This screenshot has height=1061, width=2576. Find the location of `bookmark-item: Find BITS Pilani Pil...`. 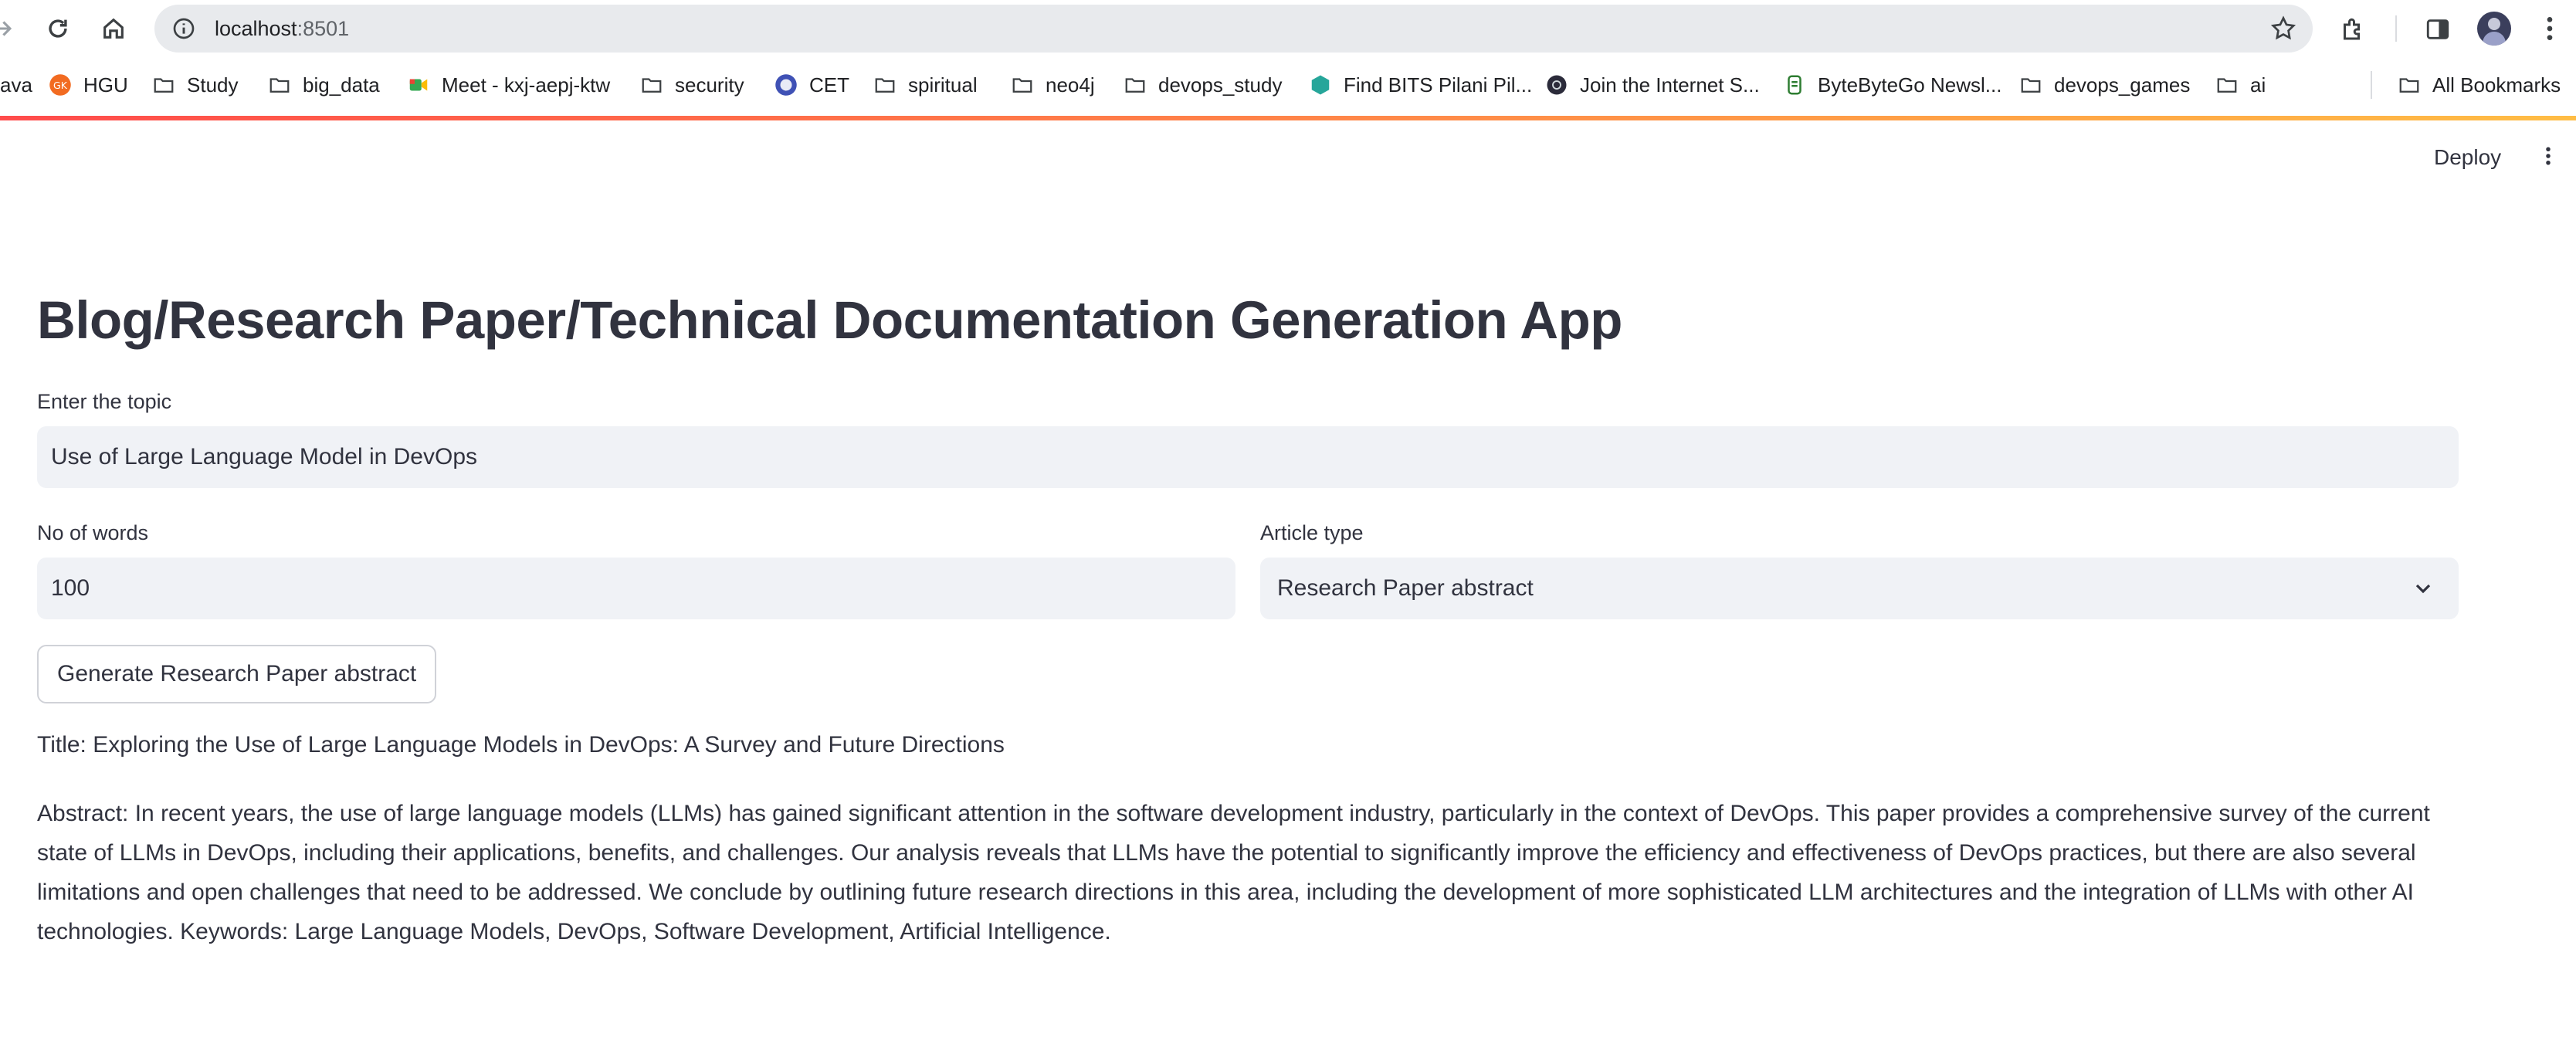

bookmark-item: Find BITS Pilani Pil... is located at coordinates (1420, 85).